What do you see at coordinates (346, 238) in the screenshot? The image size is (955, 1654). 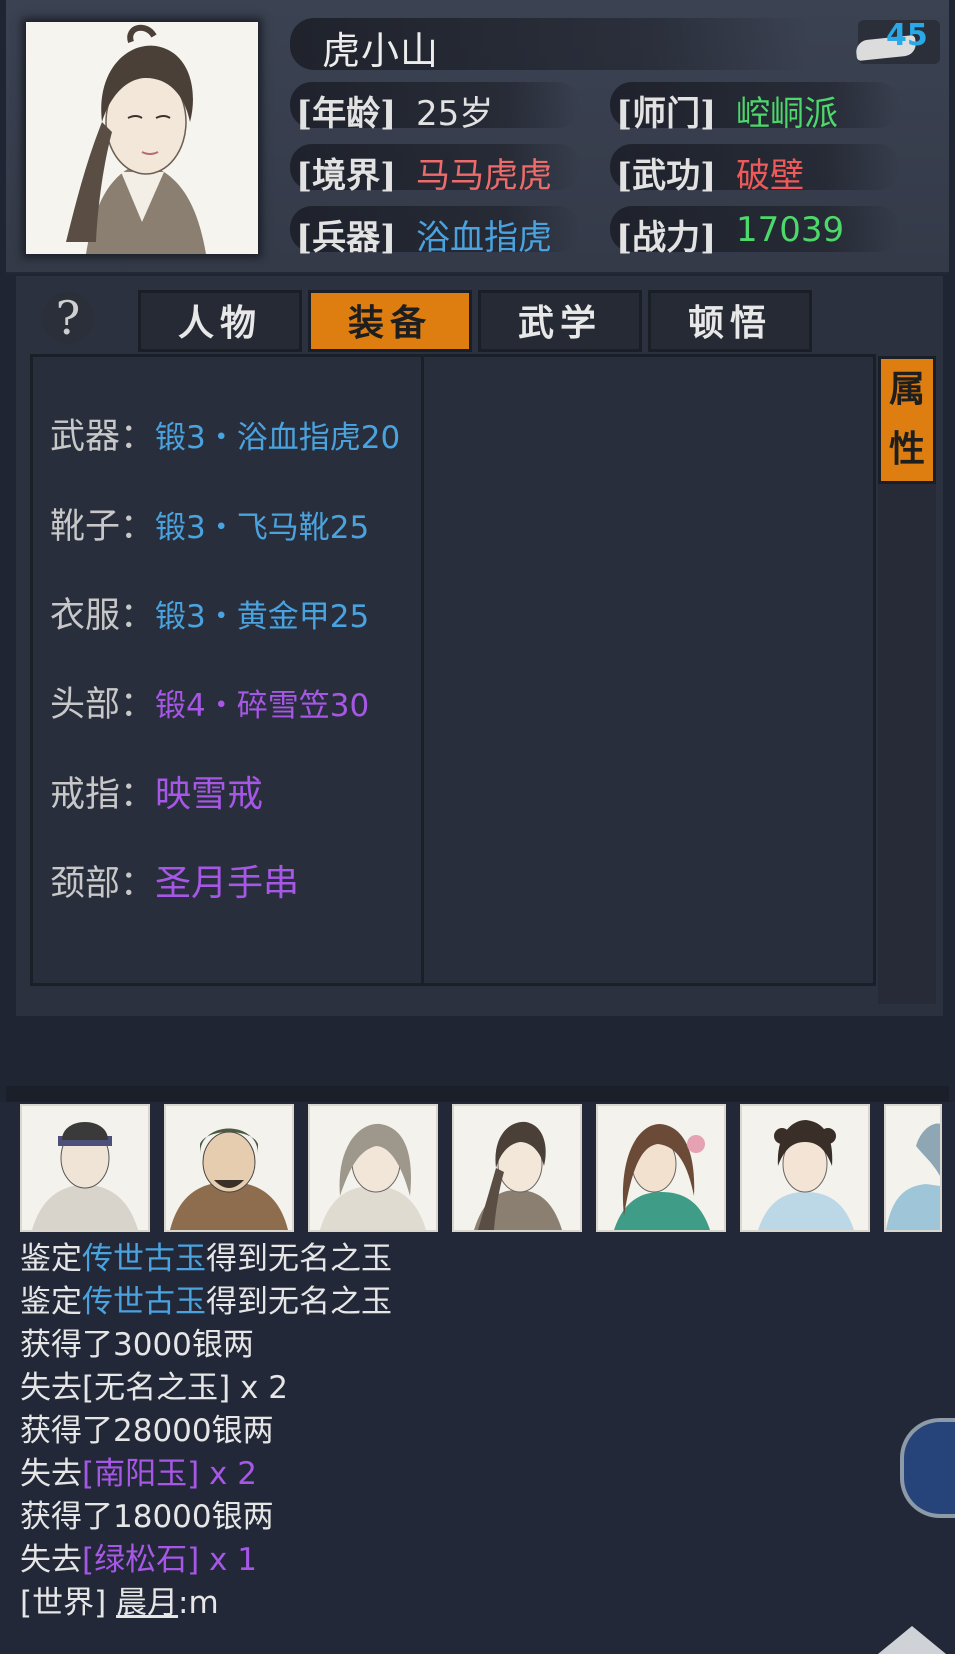 I see `info-label: [兵器]` at bounding box center [346, 238].